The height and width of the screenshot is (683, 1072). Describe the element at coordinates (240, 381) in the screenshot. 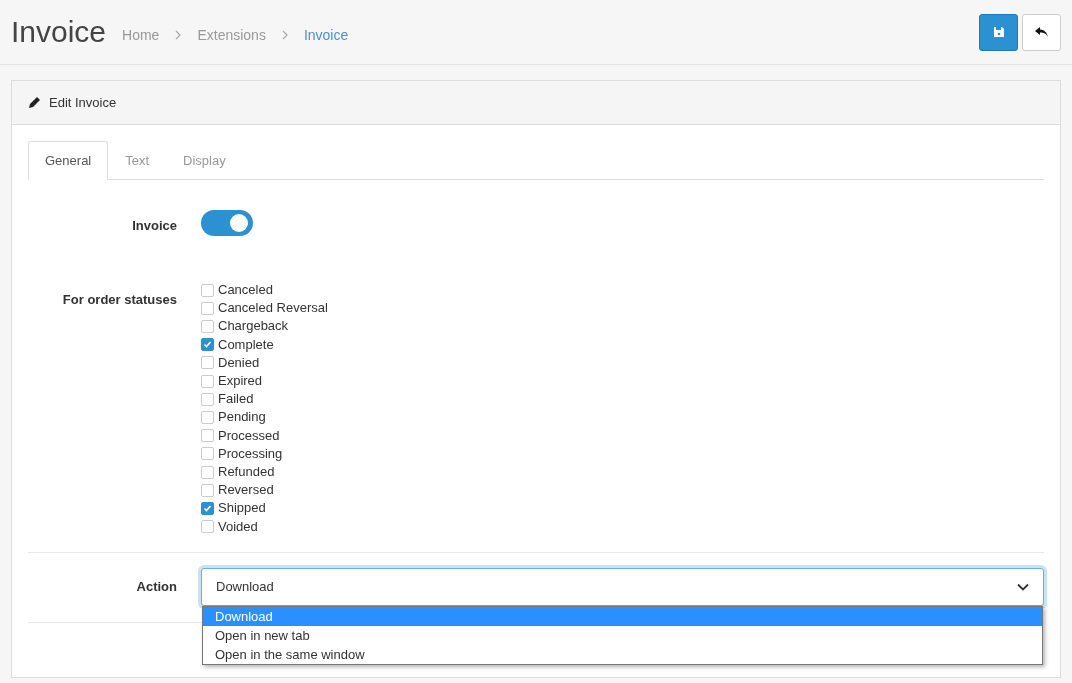

I see `checkbox-label: Expired` at that location.